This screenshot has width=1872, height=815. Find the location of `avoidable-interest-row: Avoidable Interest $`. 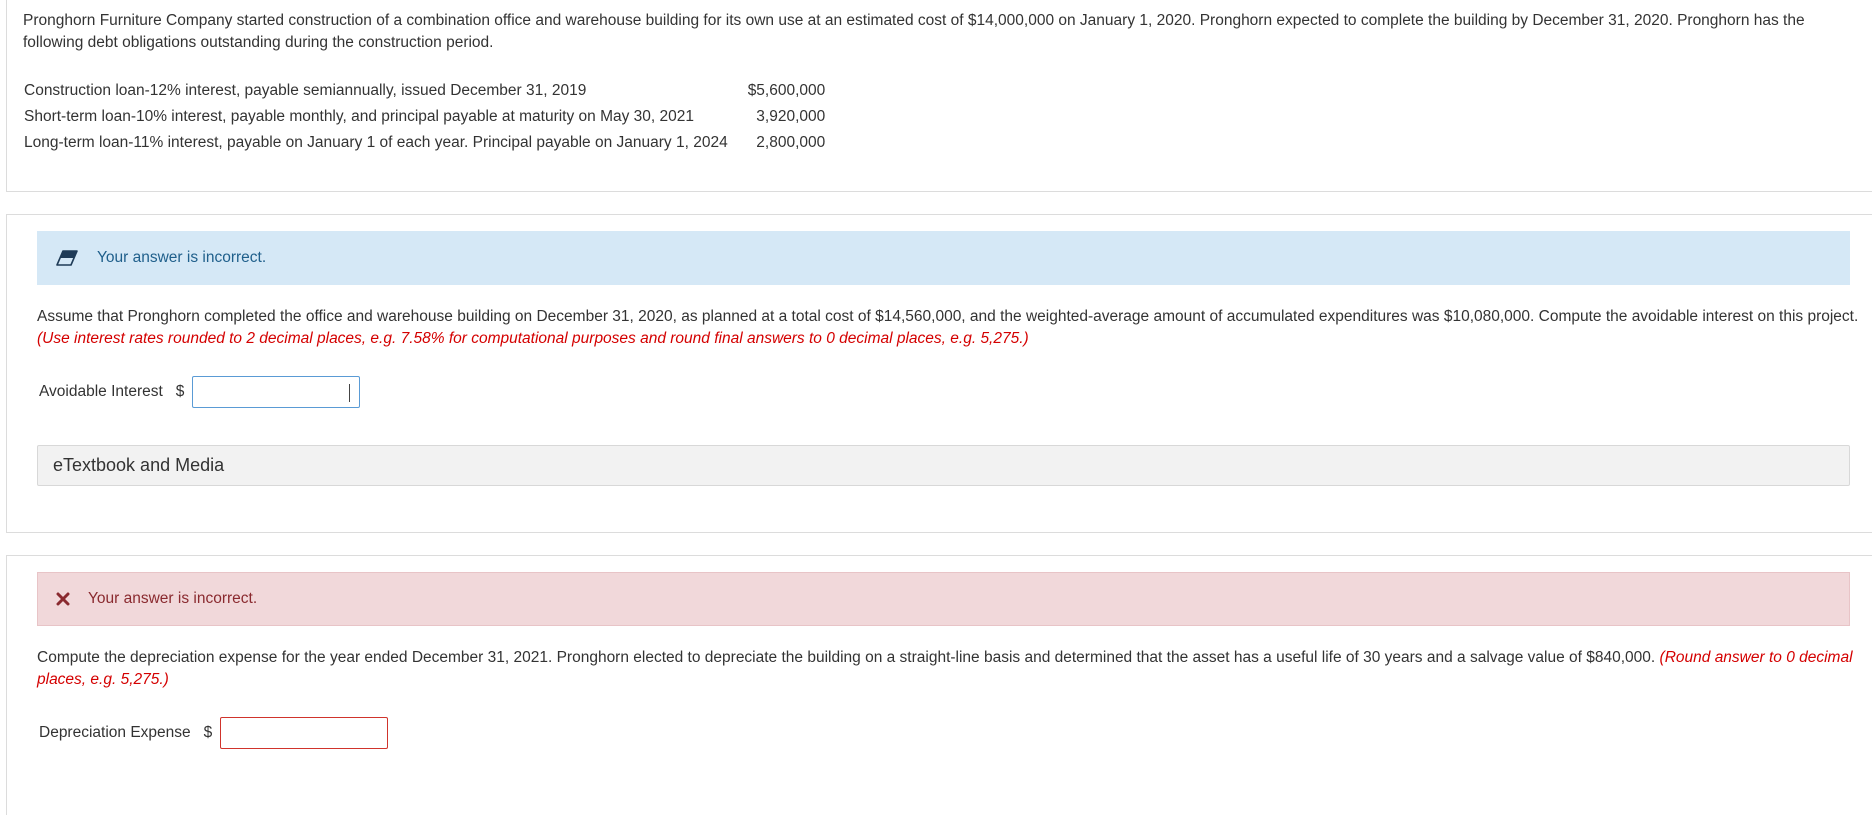

avoidable-interest-row: Avoidable Interest $ is located at coordinates (200, 392).